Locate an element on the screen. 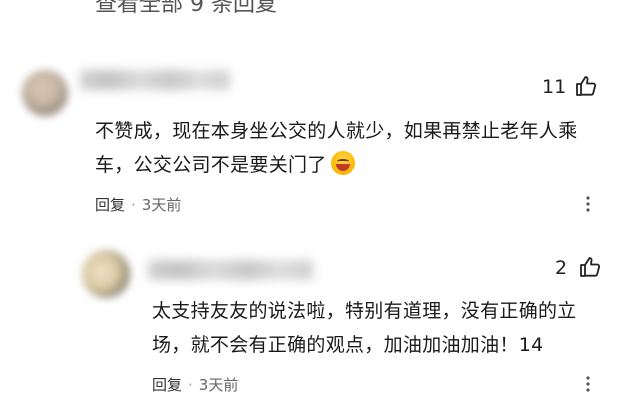  comment-line: 车，公交公司不是要关门了 is located at coordinates (336, 165).